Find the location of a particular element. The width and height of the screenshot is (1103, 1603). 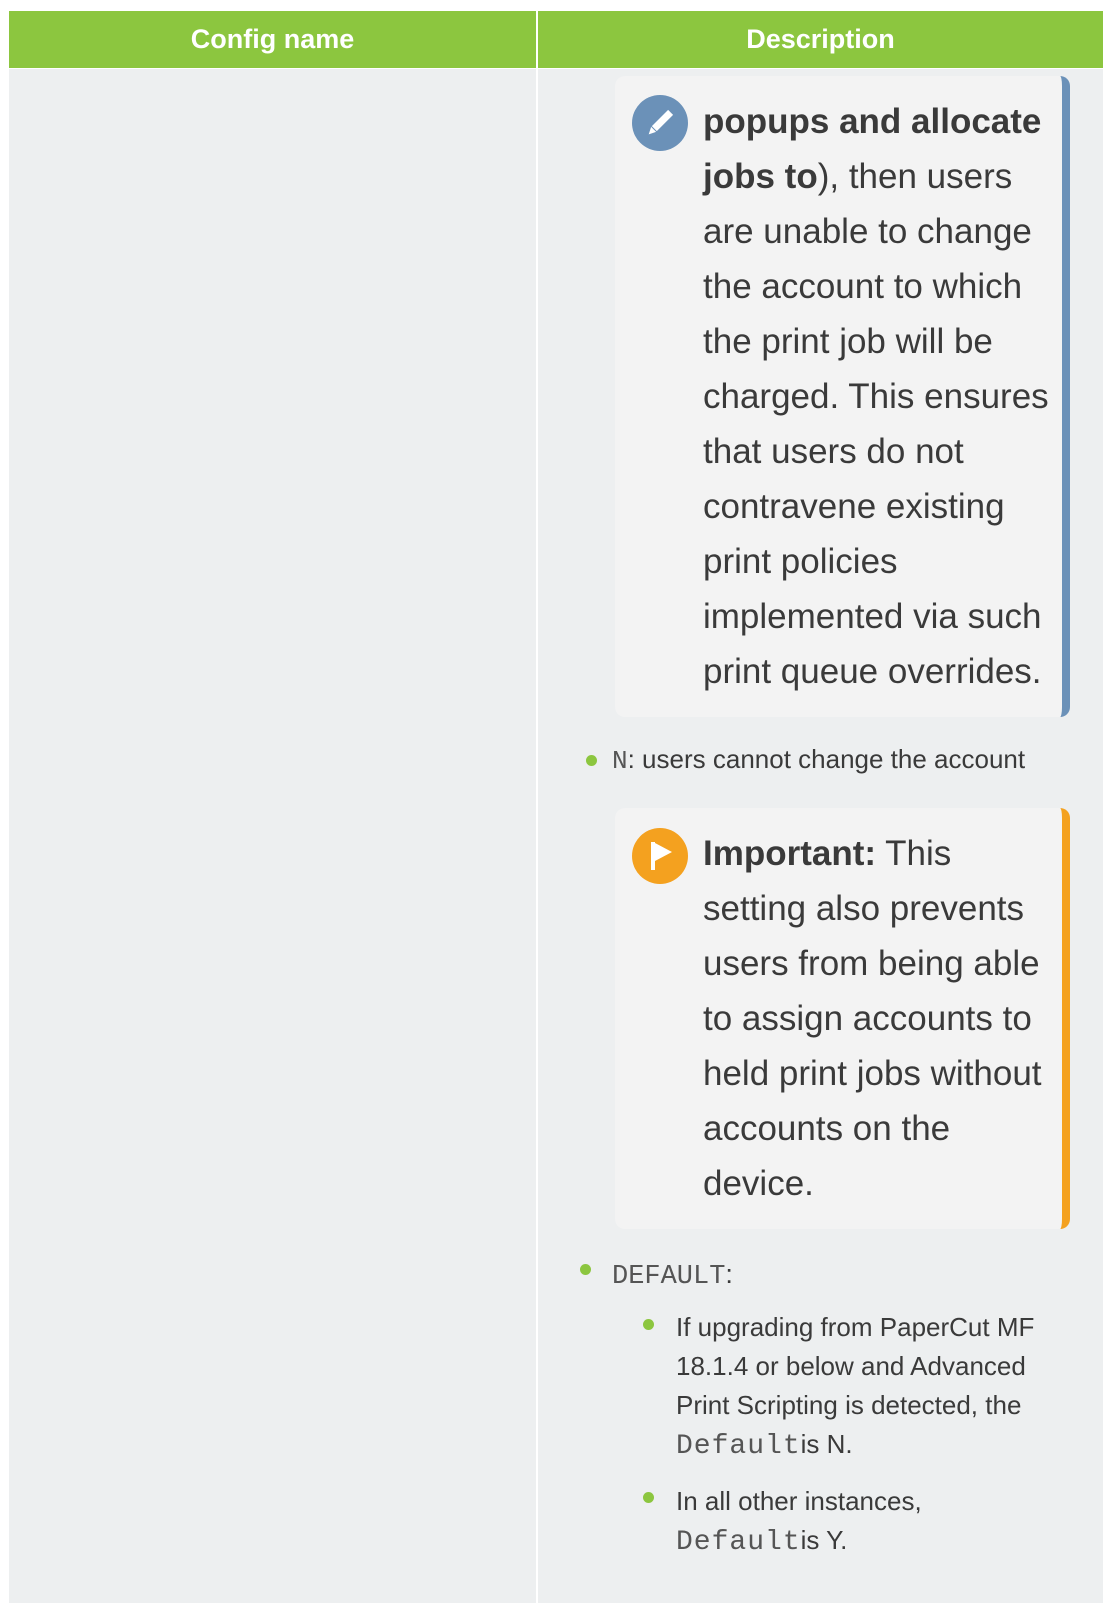

pencil-icon is located at coordinates (660, 123).